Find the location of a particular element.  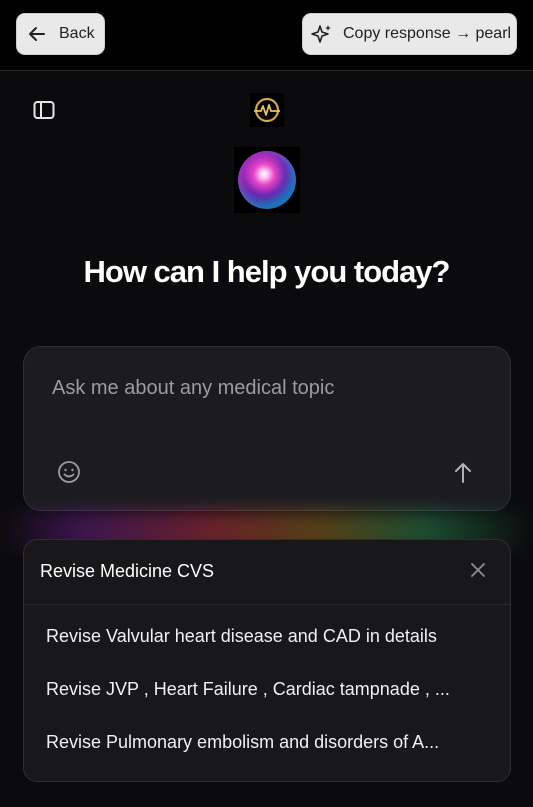

arrow-left-icon is located at coordinates (37, 34).